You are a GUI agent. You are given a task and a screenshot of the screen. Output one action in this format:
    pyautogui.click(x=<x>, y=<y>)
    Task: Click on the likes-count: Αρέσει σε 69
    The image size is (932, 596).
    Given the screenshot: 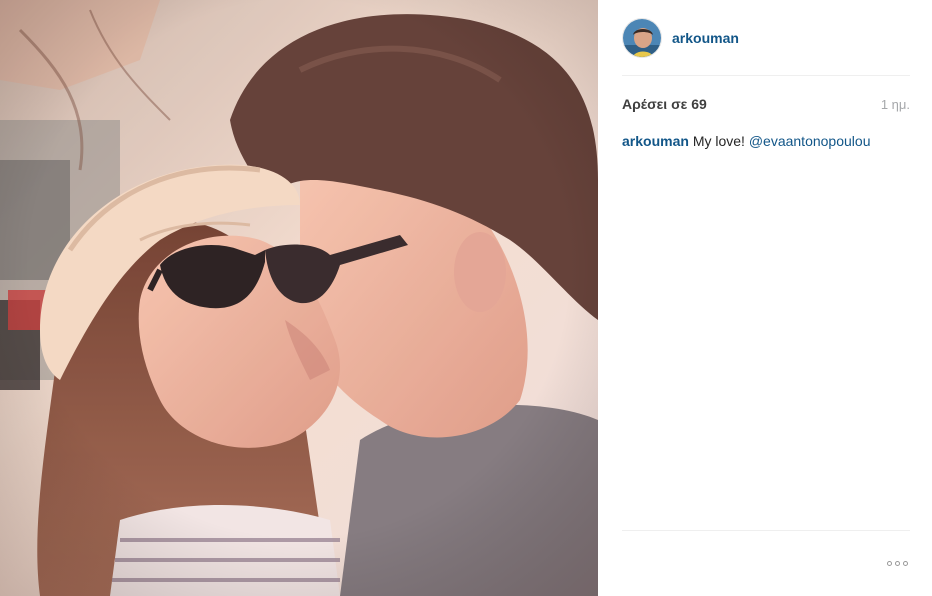 What is the action you would take?
    pyautogui.click(x=664, y=104)
    